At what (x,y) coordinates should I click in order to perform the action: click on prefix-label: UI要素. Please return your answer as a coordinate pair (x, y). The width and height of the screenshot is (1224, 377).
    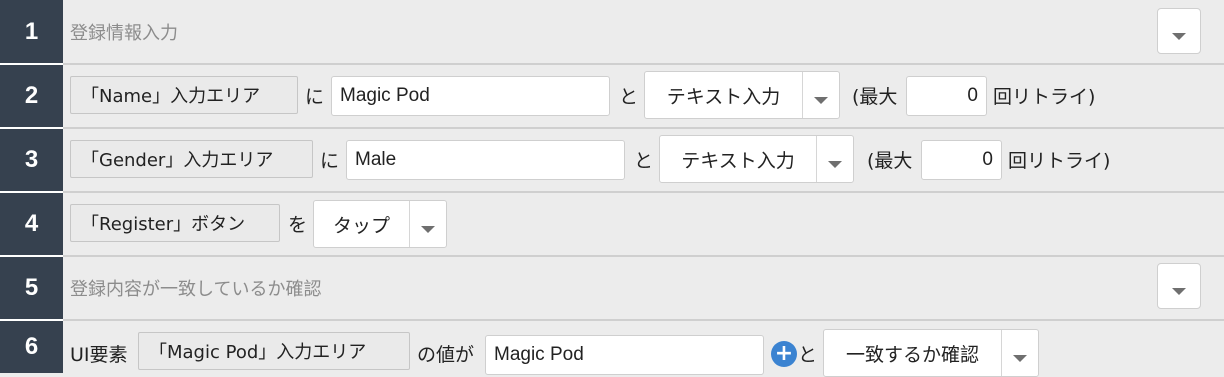
    Looking at the image, I should click on (99, 354).